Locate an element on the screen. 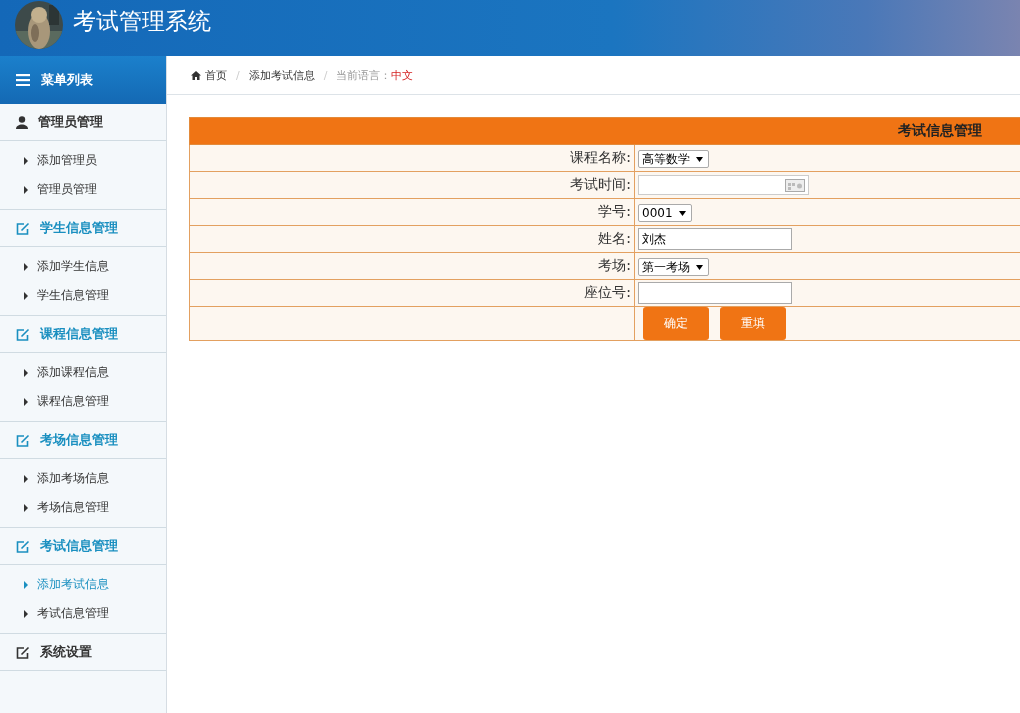 Image resolution: width=1020 pixels, height=713 pixels. menu-item: 添加课程信息 is located at coordinates (83, 372).